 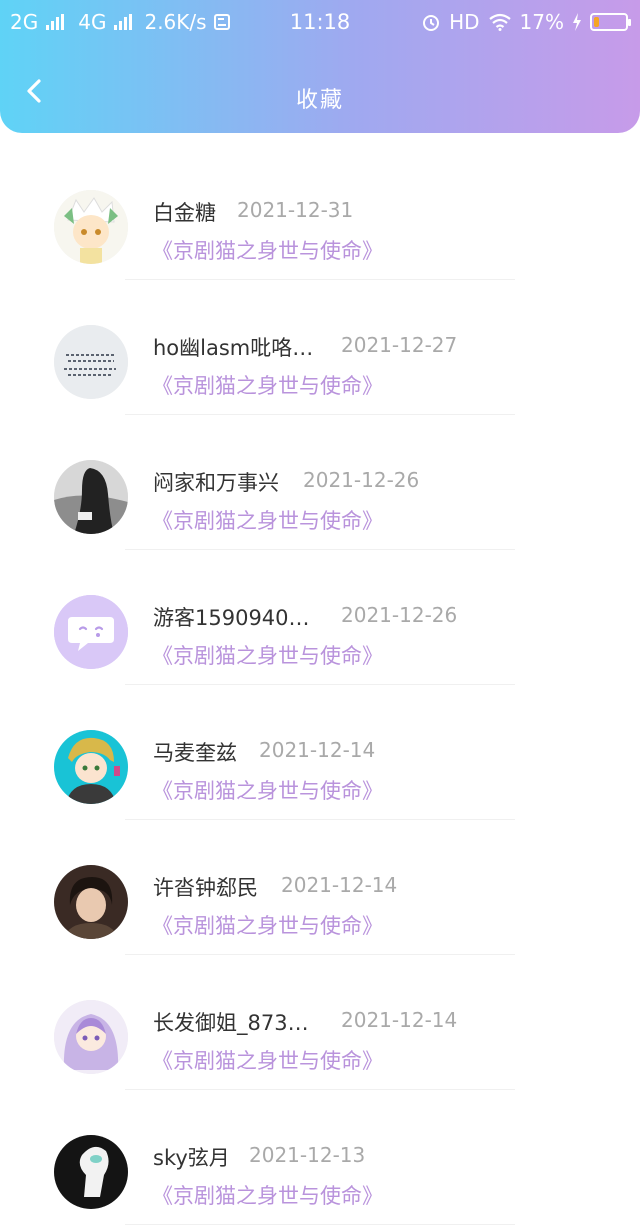 What do you see at coordinates (191, 1158) in the screenshot?
I see `user-name: sky弦月` at bounding box center [191, 1158].